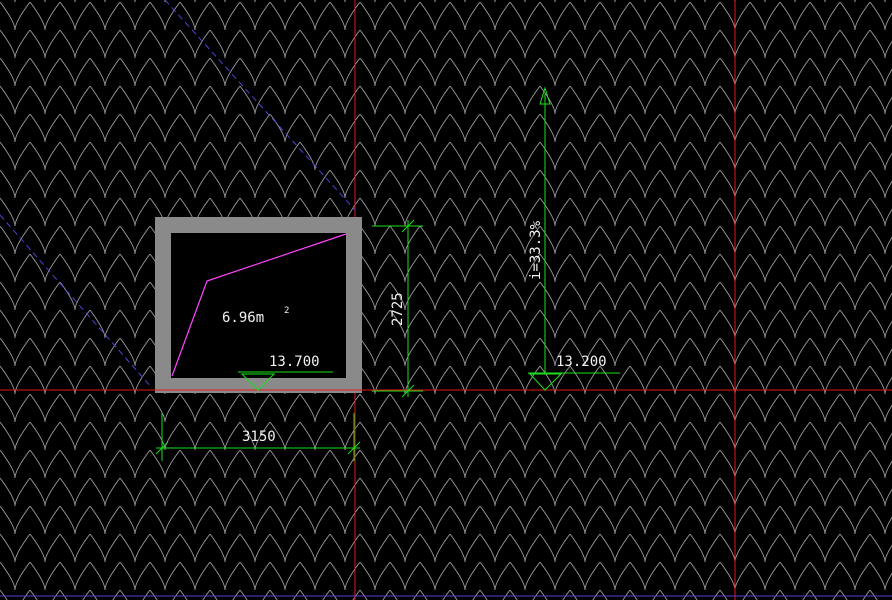 The image size is (892, 600). What do you see at coordinates (581, 362) in the screenshot?
I see `slope-elevation-label: 13.200` at bounding box center [581, 362].